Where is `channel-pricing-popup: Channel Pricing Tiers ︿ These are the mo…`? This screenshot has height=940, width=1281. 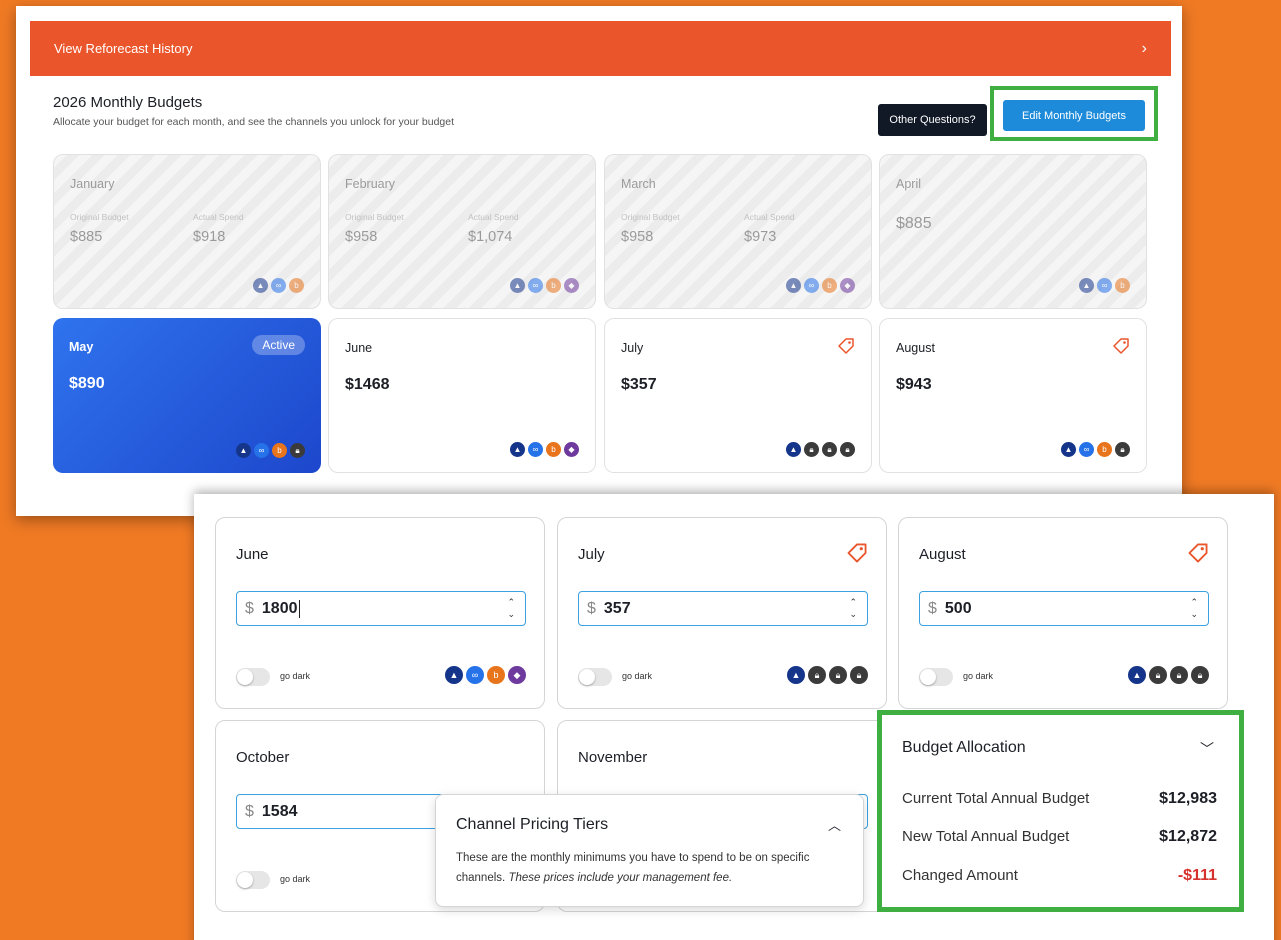 channel-pricing-popup: Channel Pricing Tiers ︿ These are the mo… is located at coordinates (649, 850).